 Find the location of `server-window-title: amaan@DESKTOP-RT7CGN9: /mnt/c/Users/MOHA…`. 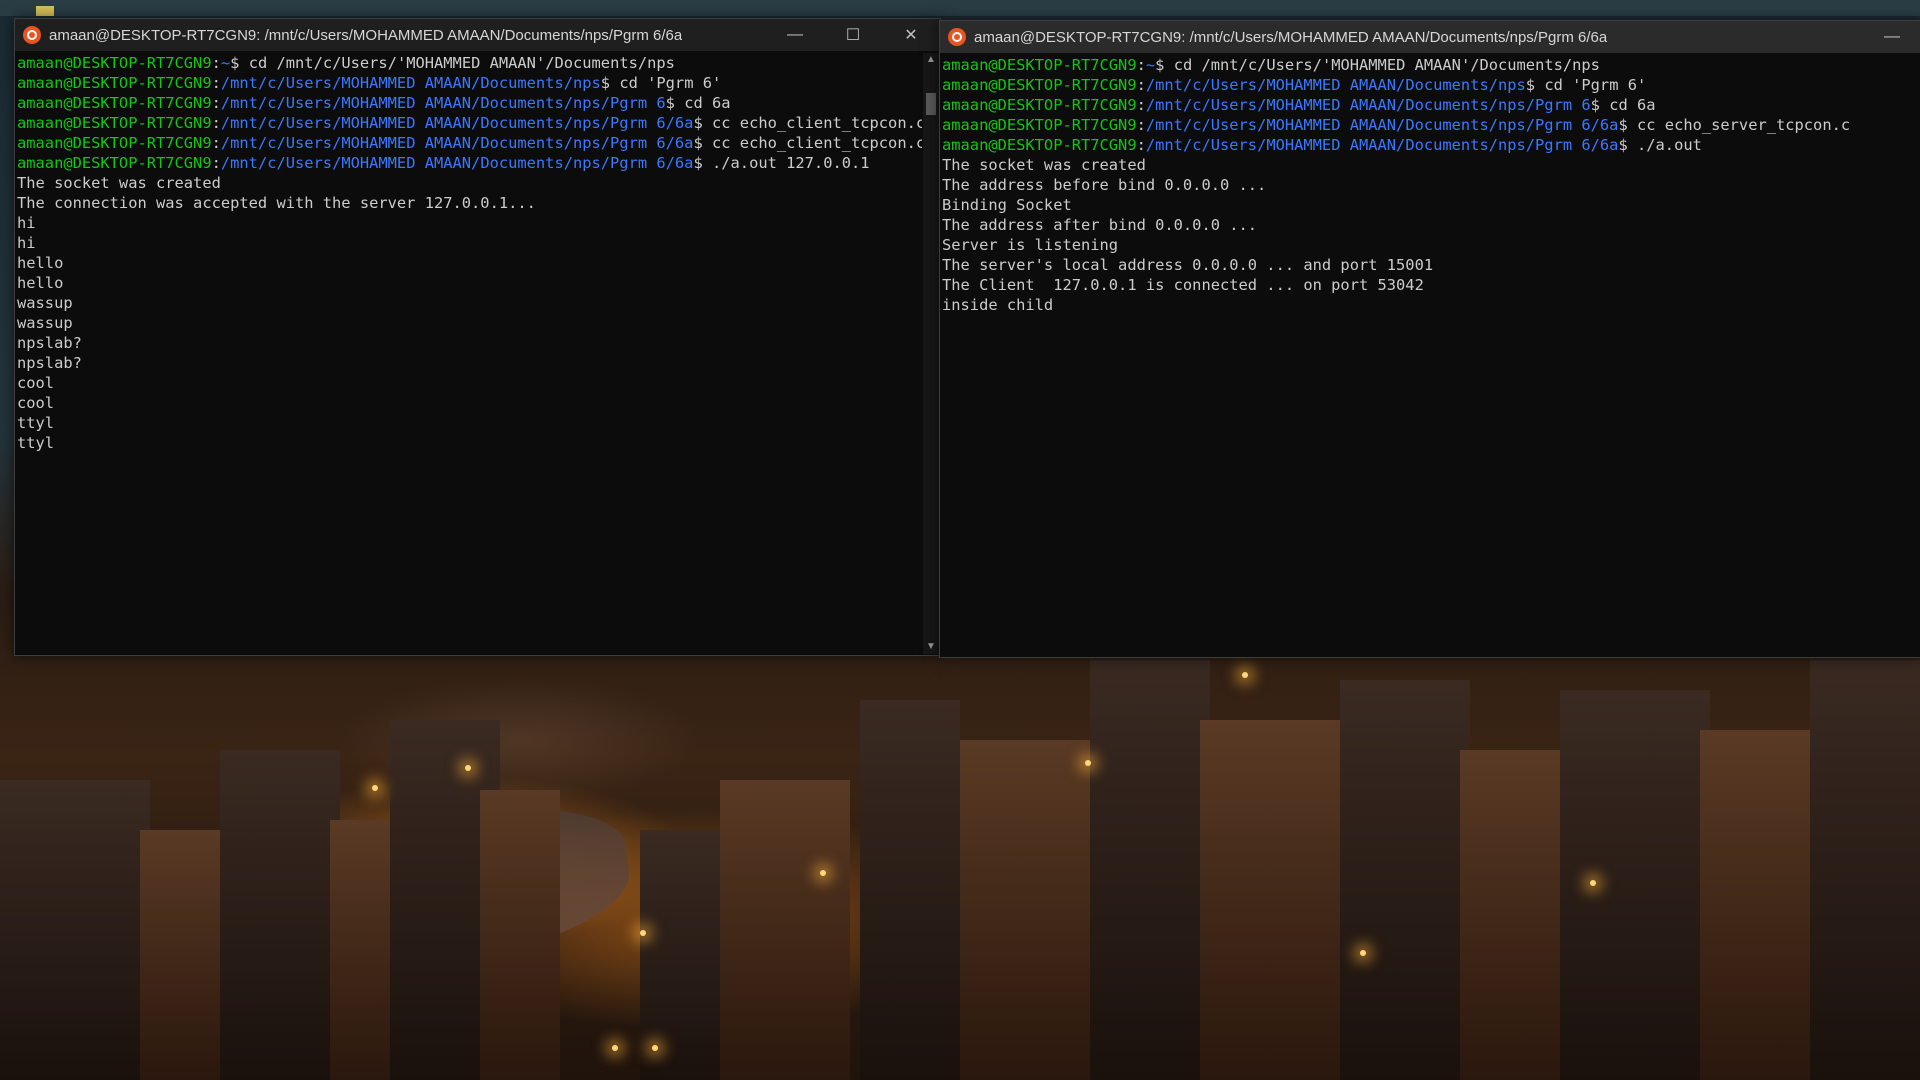

server-window-title: amaan@DESKTOP-RT7CGN9: /mnt/c/Users/MOHA… is located at coordinates (1291, 37).